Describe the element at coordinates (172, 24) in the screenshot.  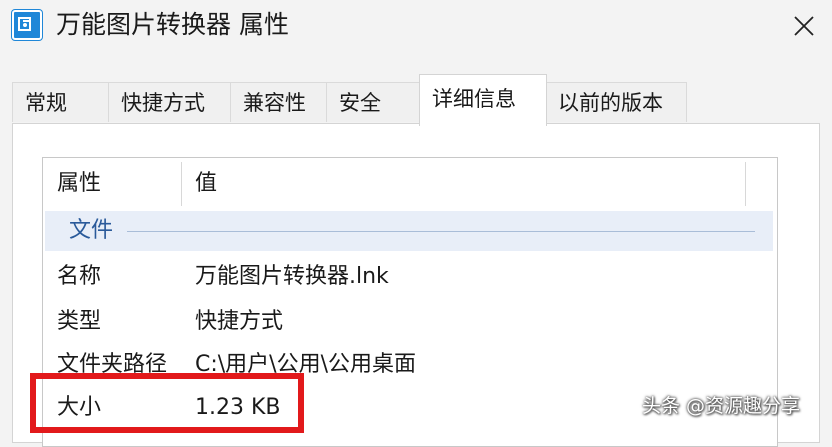
I see `window-title: 万能图片转换器 属性` at that location.